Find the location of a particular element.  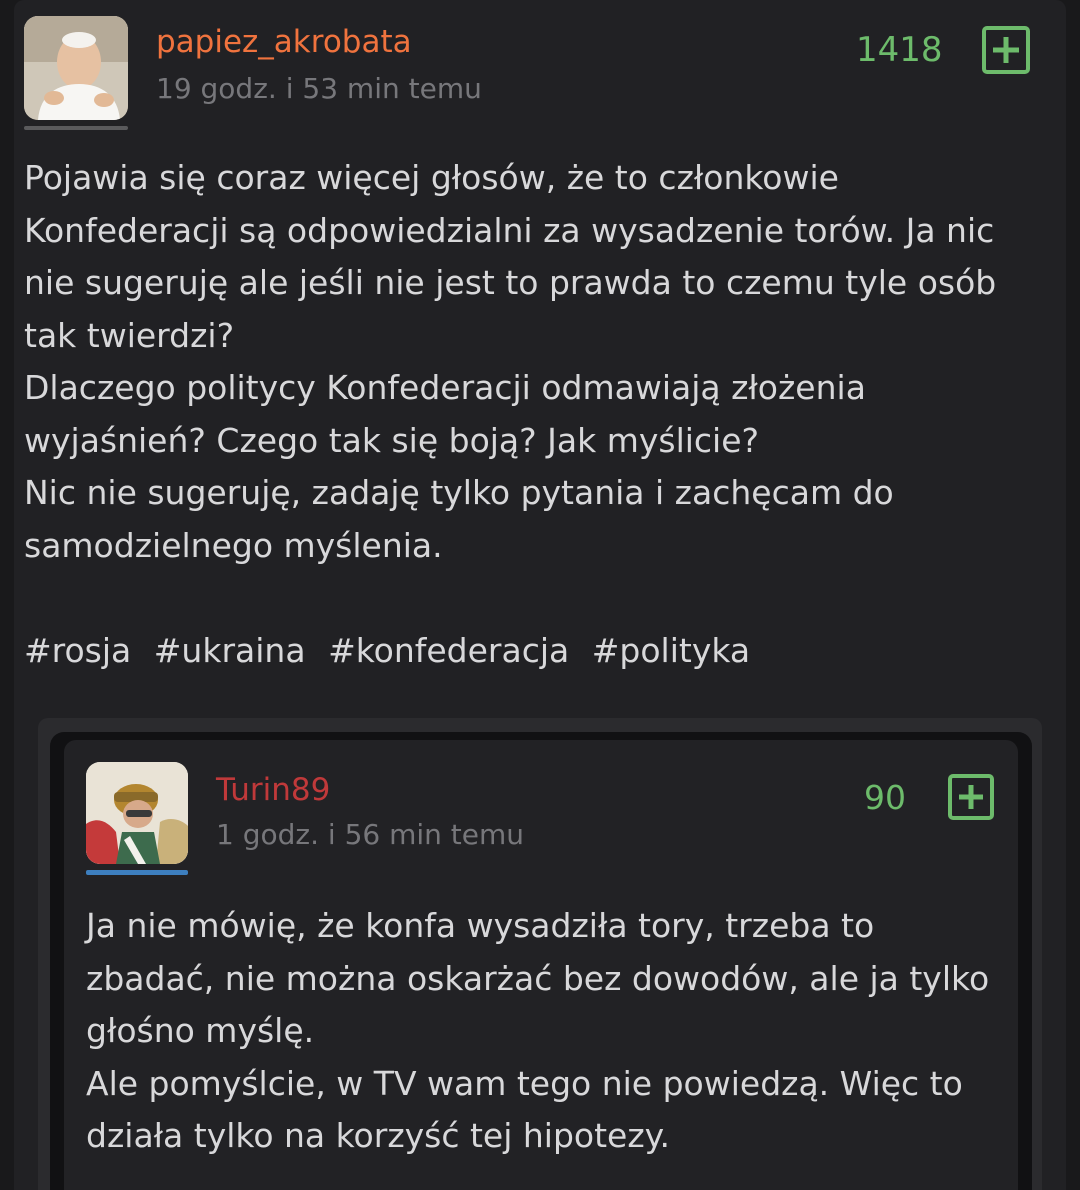

avatar-underline is located at coordinates (76, 128).